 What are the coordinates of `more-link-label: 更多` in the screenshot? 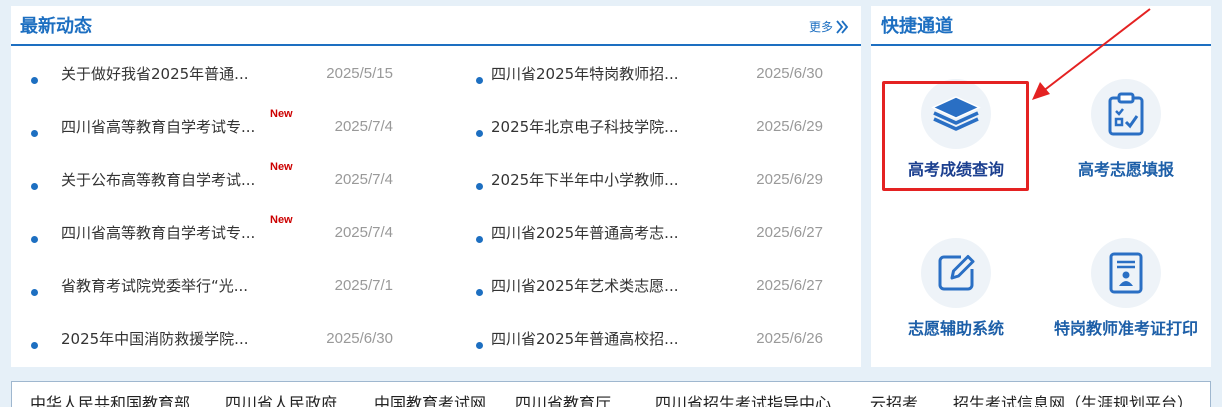 It's located at (820, 27).